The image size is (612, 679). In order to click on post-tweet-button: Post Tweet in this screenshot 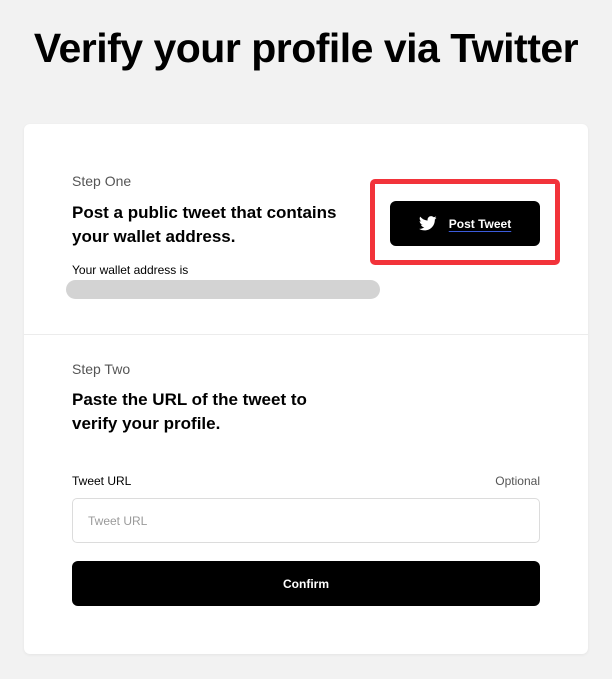, I will do `click(465, 223)`.